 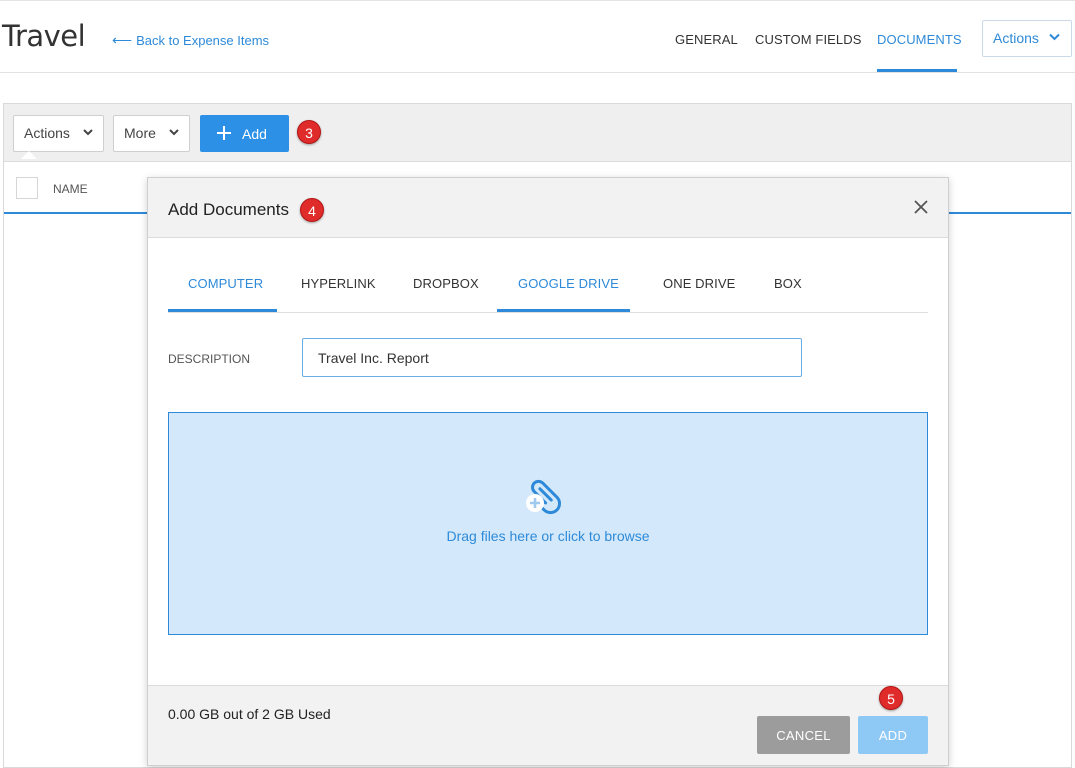 I want to click on step-badge-4: 4, so click(x=312, y=210).